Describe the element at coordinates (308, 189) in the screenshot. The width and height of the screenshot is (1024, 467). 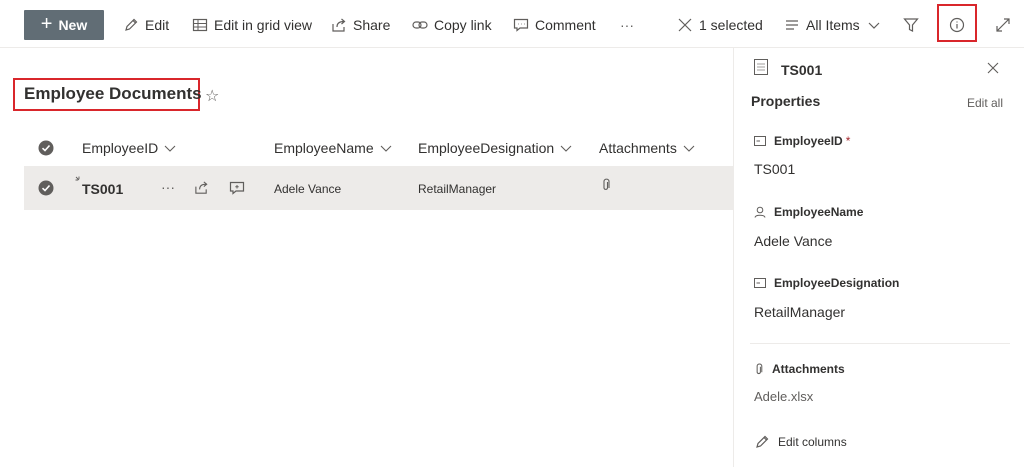
I see `employee-name-cell: Adele Vance` at that location.